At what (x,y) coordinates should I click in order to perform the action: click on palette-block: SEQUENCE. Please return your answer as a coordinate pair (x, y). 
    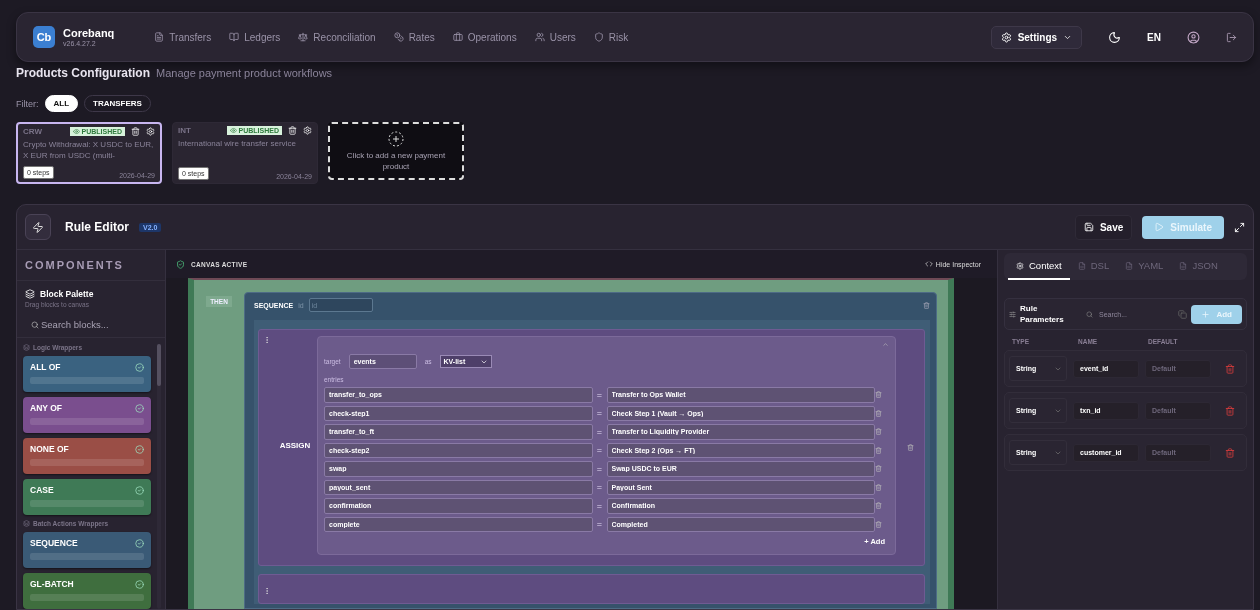
    Looking at the image, I should click on (87, 550).